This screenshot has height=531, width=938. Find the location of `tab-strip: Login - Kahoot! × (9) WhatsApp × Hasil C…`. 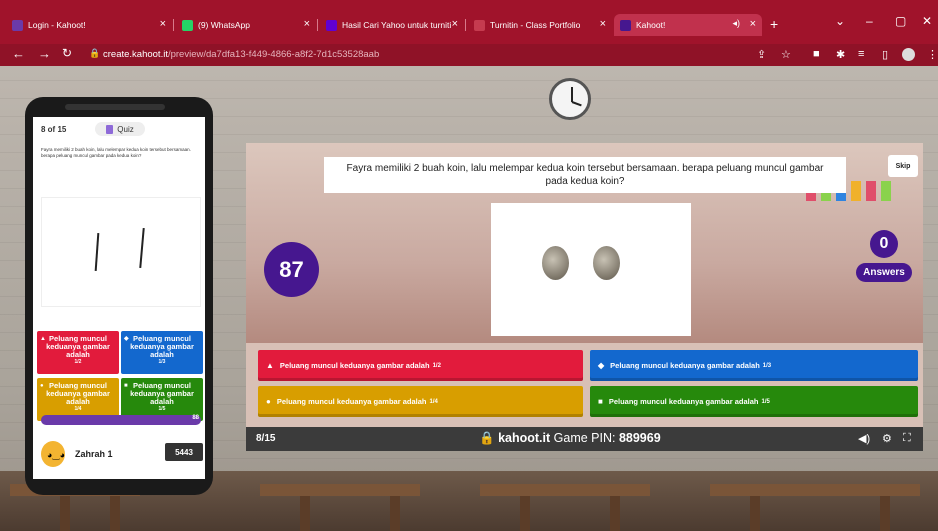

tab-strip: Login - Kahoot! × (9) WhatsApp × Hasil C… is located at coordinates (469, 25).